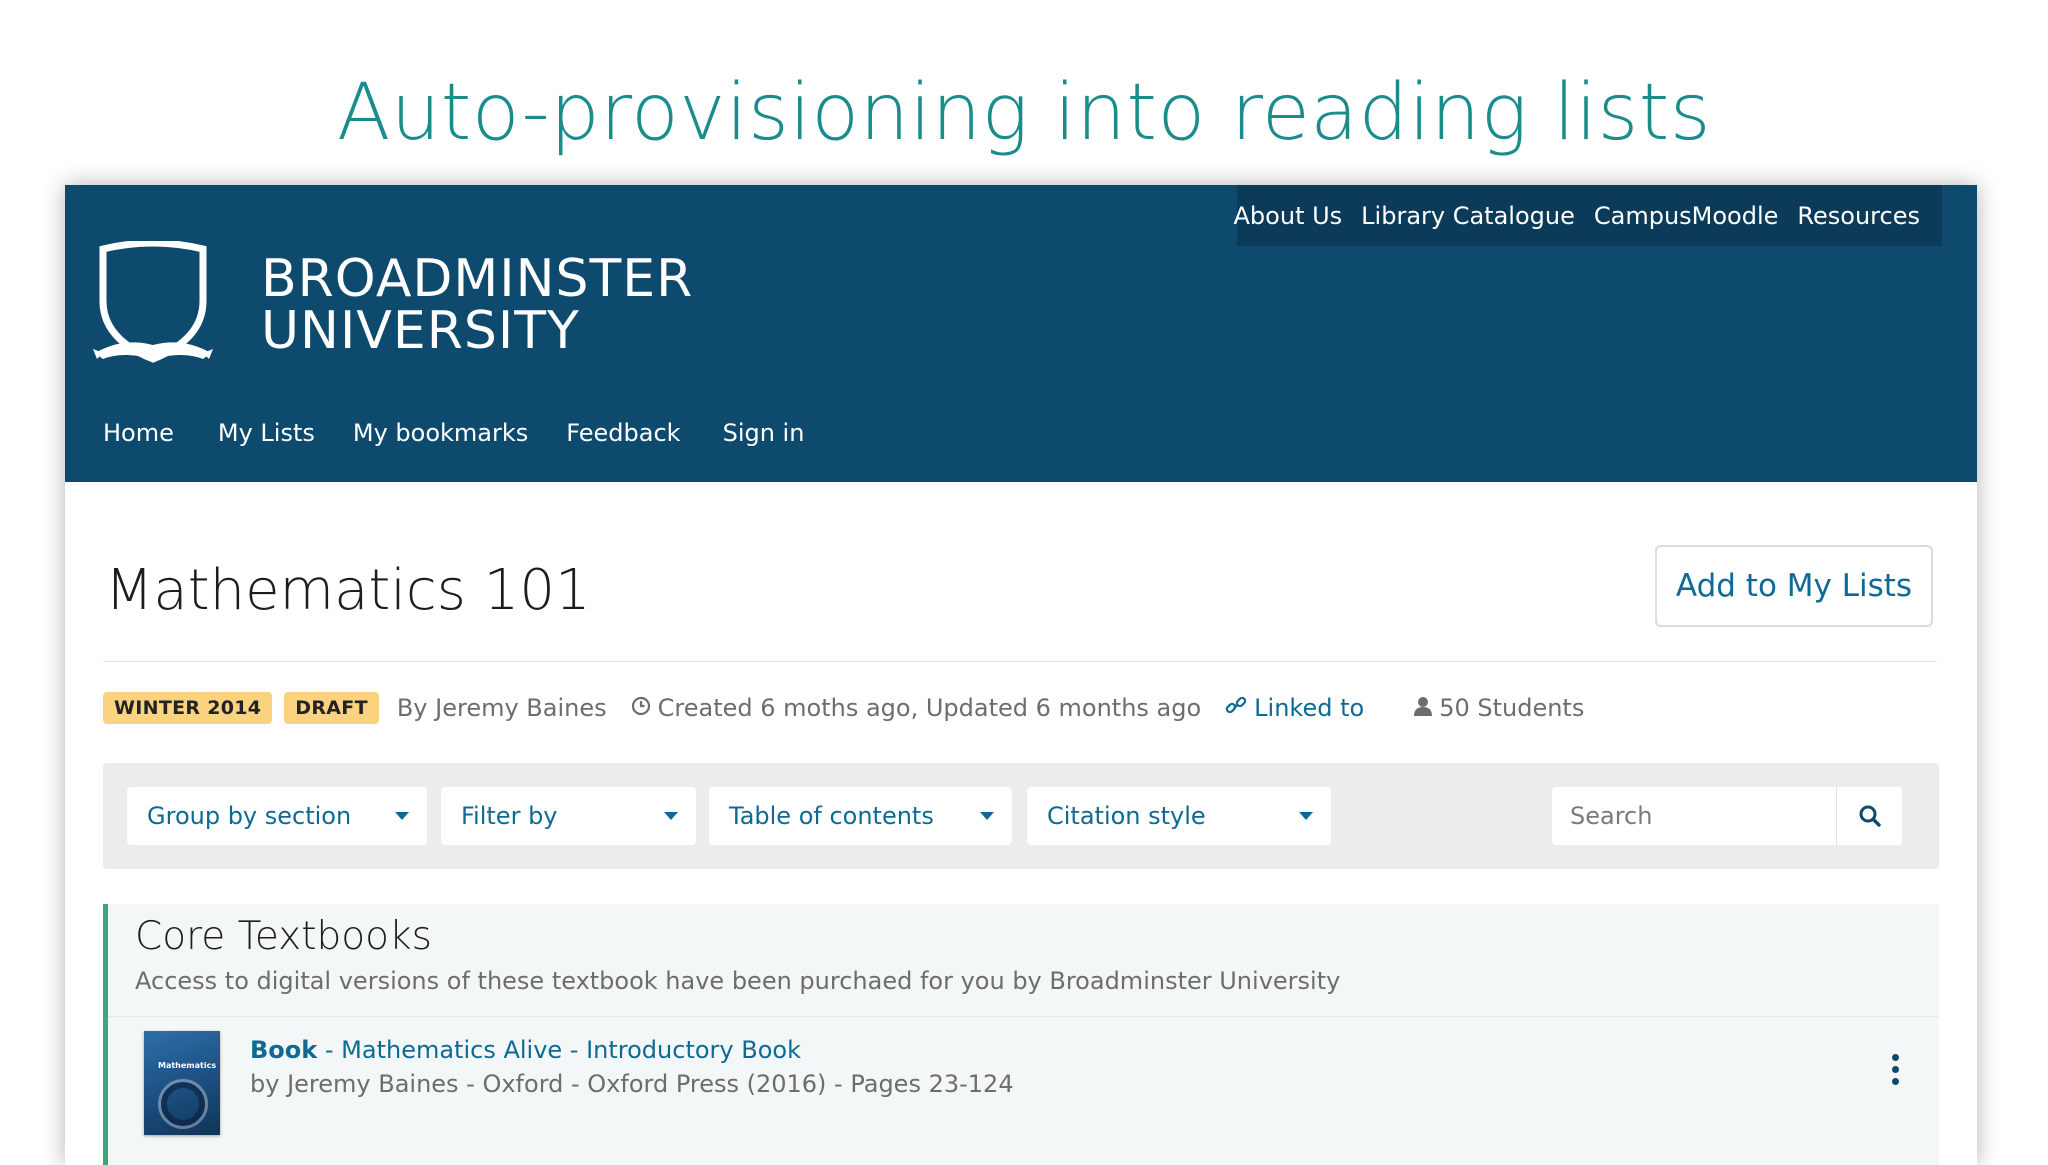 Image resolution: width=2048 pixels, height=1165 pixels. I want to click on search-button, so click(1869, 816).